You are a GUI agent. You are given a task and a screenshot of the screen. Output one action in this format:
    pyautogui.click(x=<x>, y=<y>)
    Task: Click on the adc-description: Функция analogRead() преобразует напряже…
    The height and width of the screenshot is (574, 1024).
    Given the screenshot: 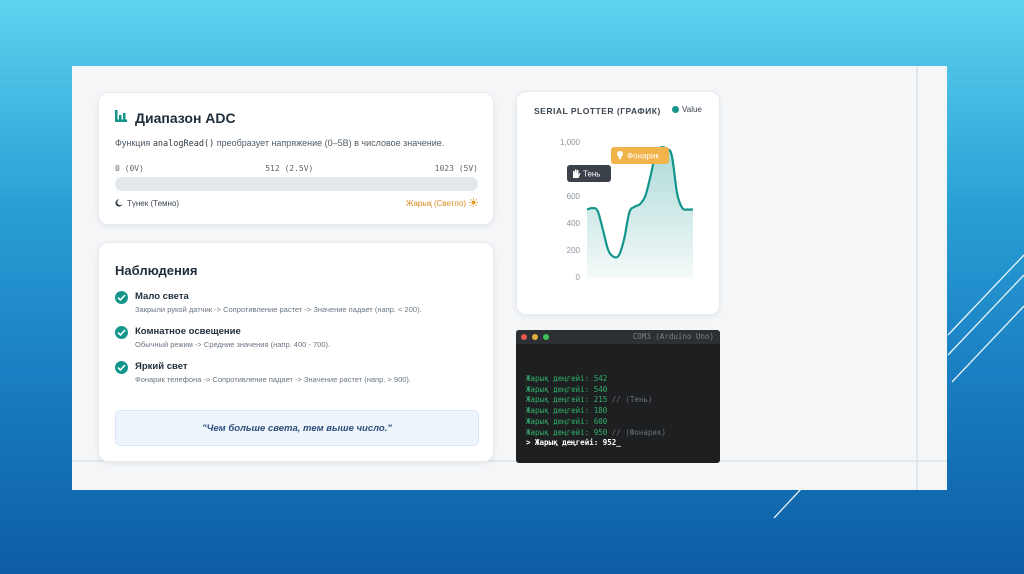 What is the action you would take?
    pyautogui.click(x=279, y=143)
    